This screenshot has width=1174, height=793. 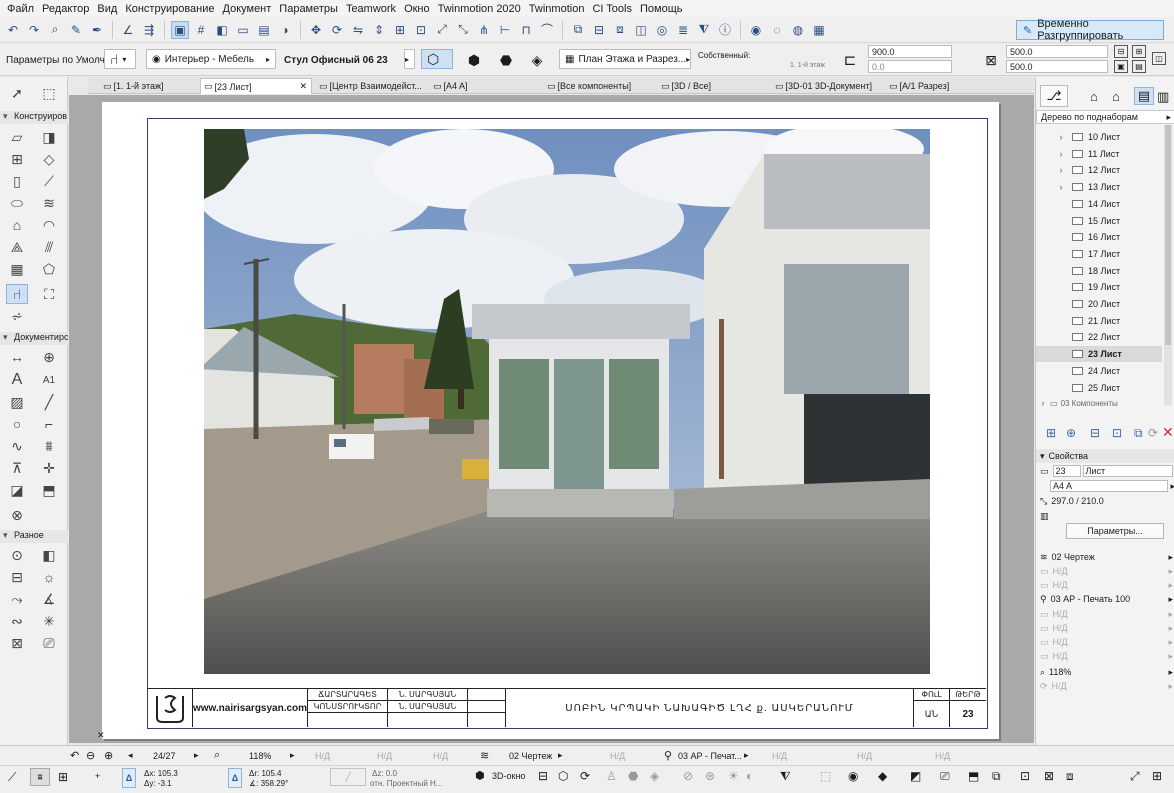 What do you see at coordinates (505, 30) in the screenshot?
I see `adjust-icon: ⊢` at bounding box center [505, 30].